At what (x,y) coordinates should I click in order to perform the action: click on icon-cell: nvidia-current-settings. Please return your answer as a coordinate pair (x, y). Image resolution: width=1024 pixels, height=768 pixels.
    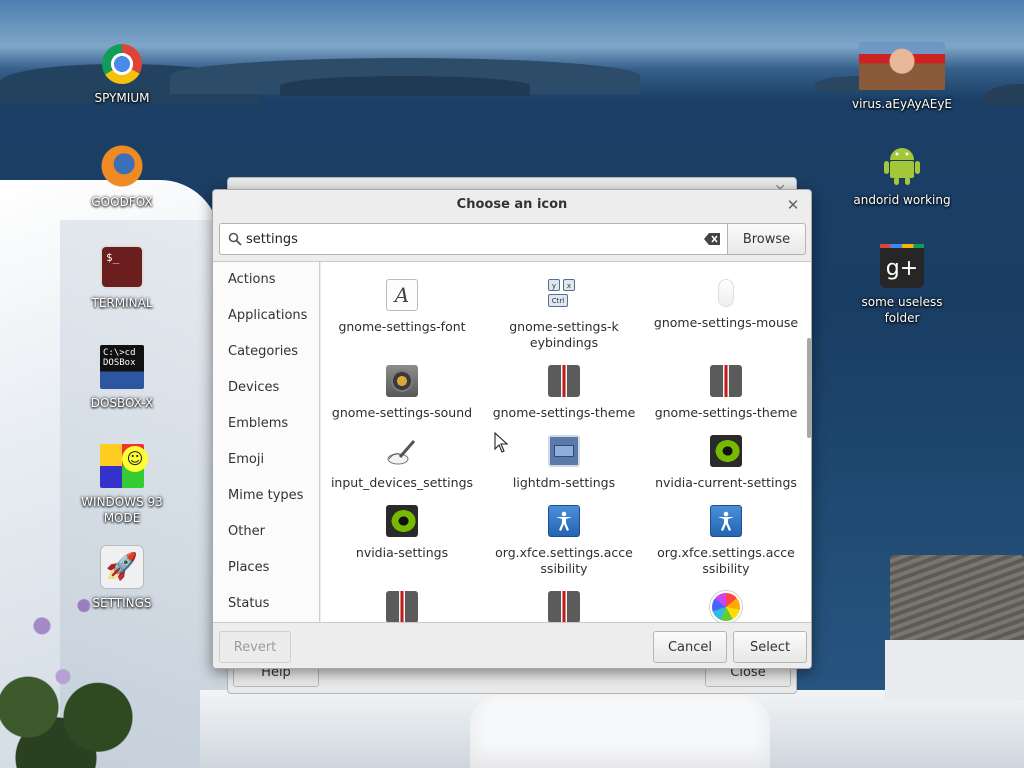
    Looking at the image, I should click on (726, 463).